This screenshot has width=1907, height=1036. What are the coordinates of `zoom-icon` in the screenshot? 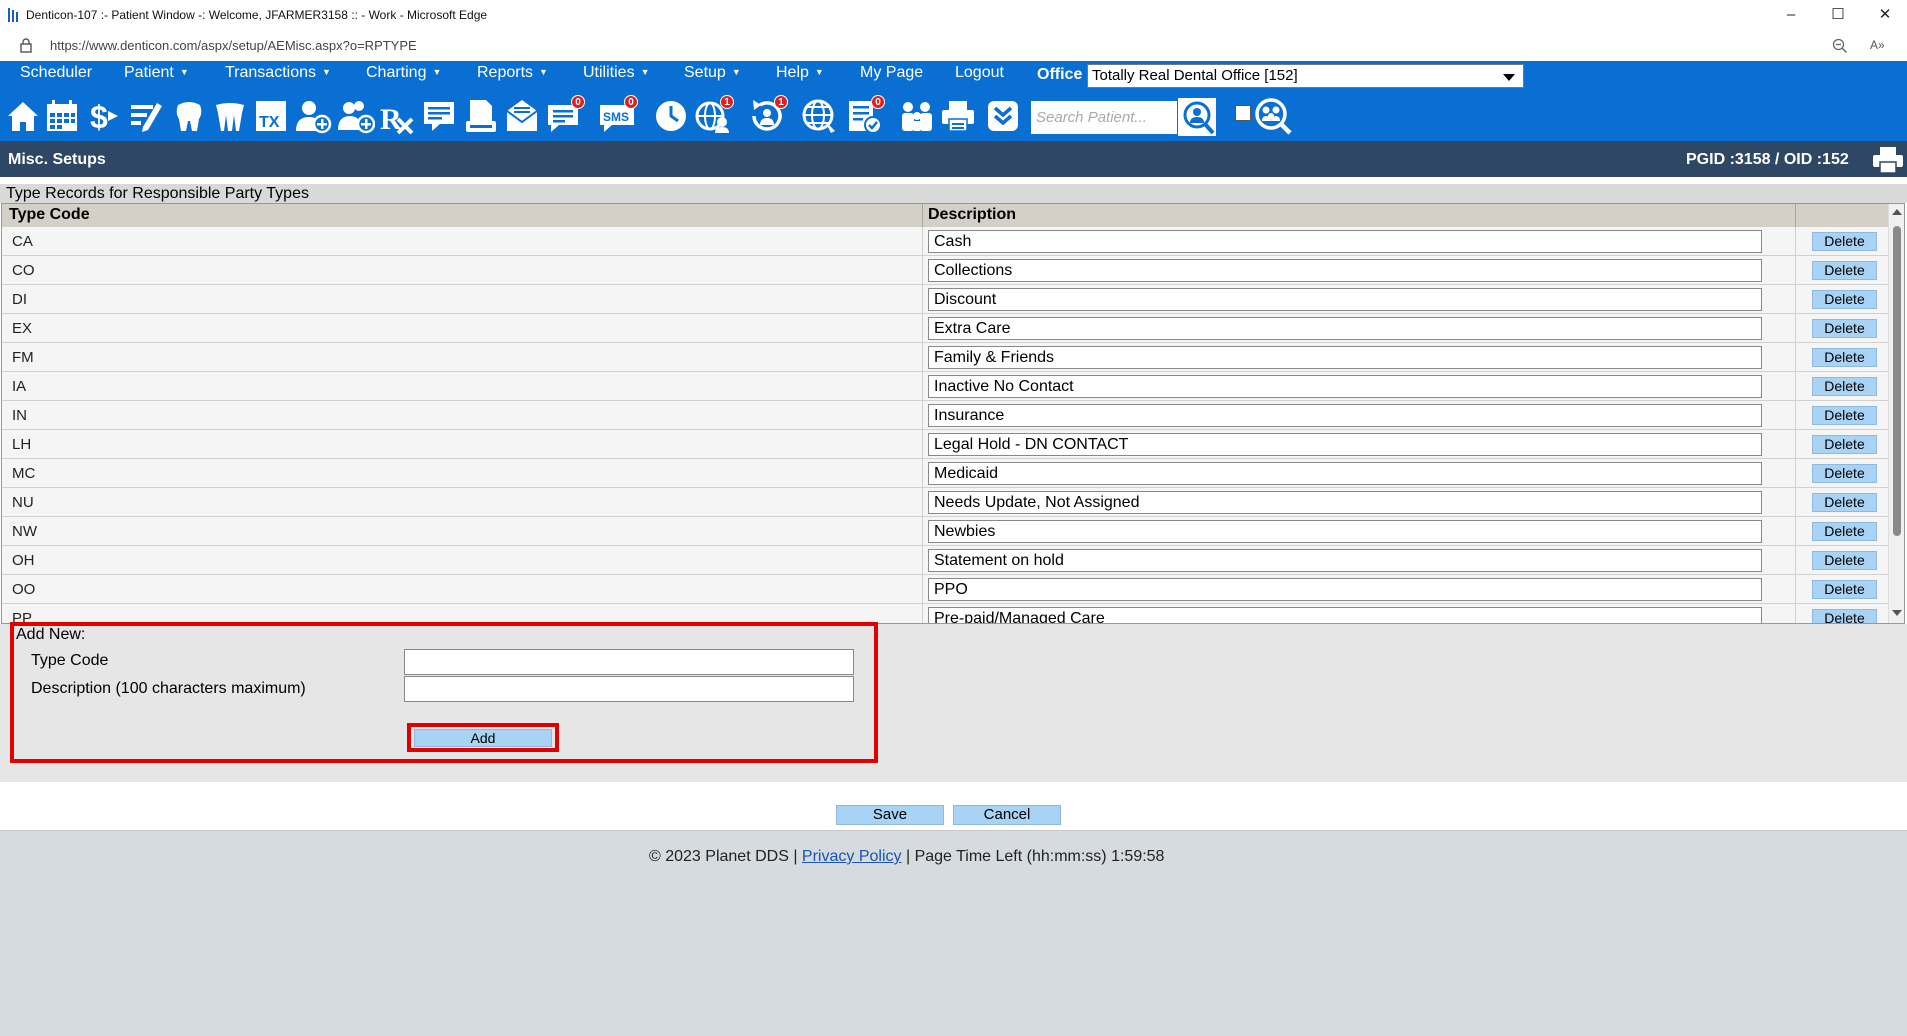 It's located at (1840, 46).